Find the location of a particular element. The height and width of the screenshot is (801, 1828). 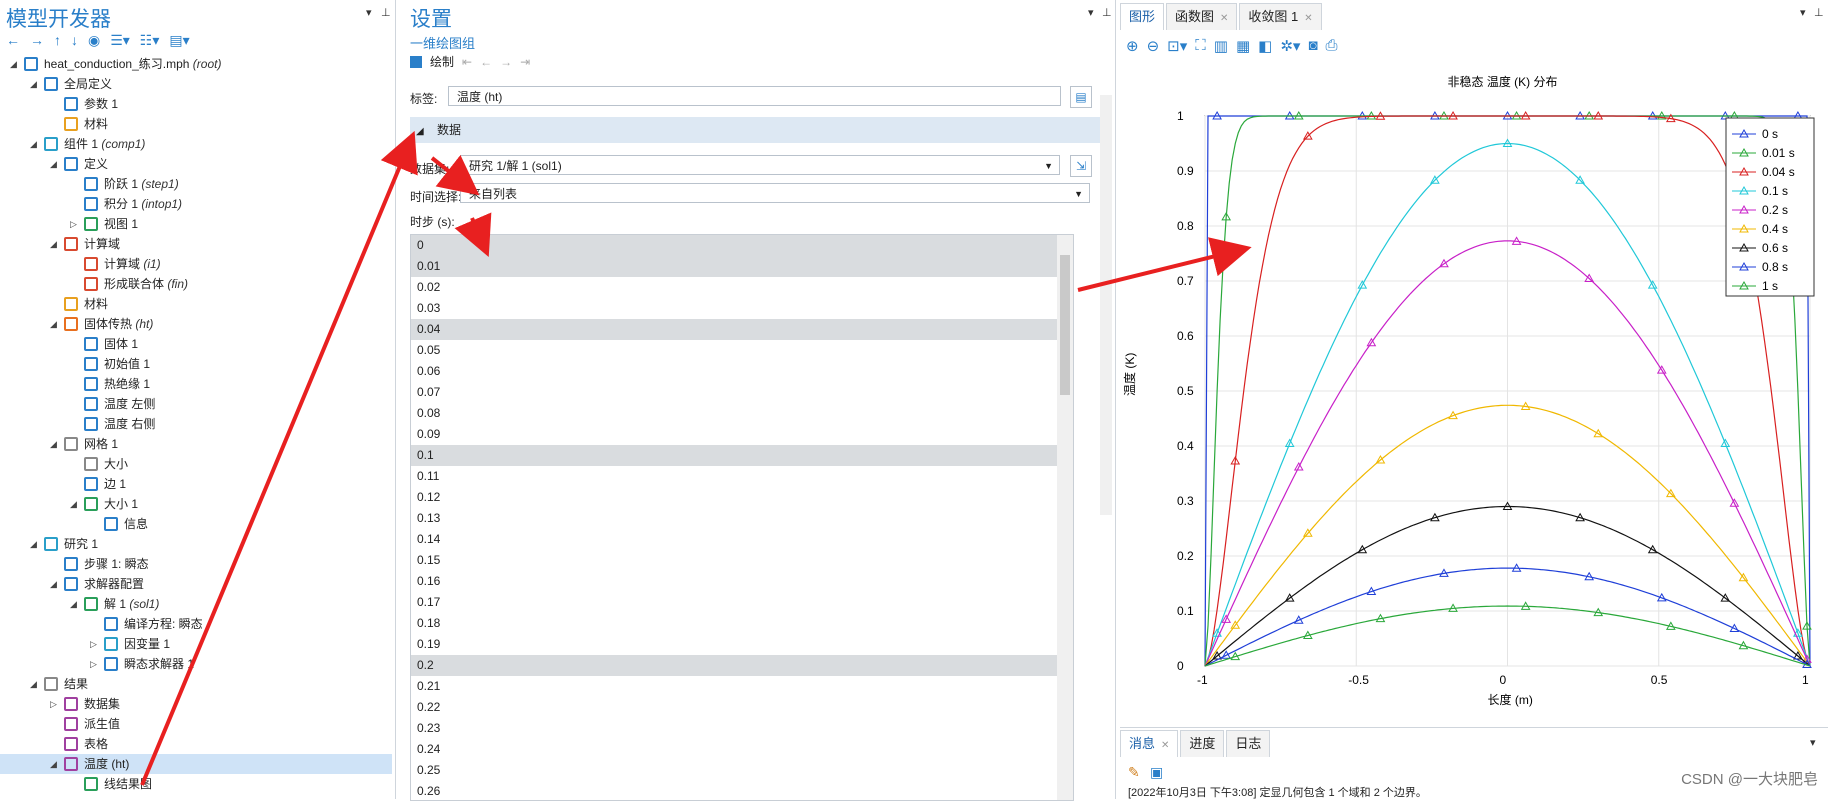

prev-icon: ← is located at coordinates (486, 62).